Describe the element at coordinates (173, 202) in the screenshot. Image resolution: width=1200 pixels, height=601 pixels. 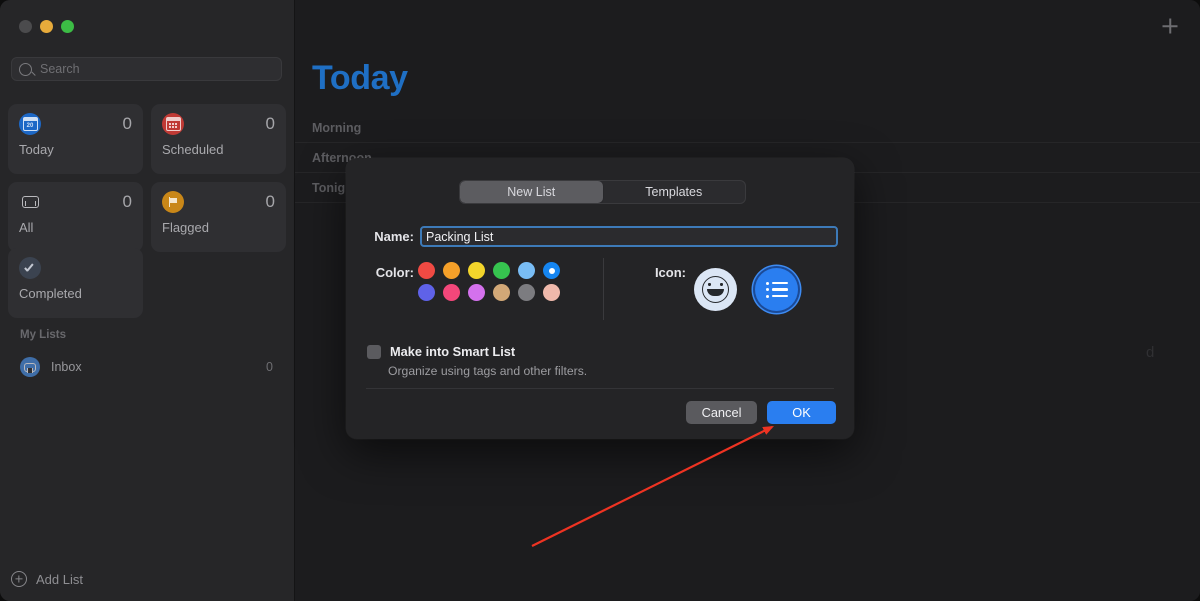
I see `flag-icon` at that location.